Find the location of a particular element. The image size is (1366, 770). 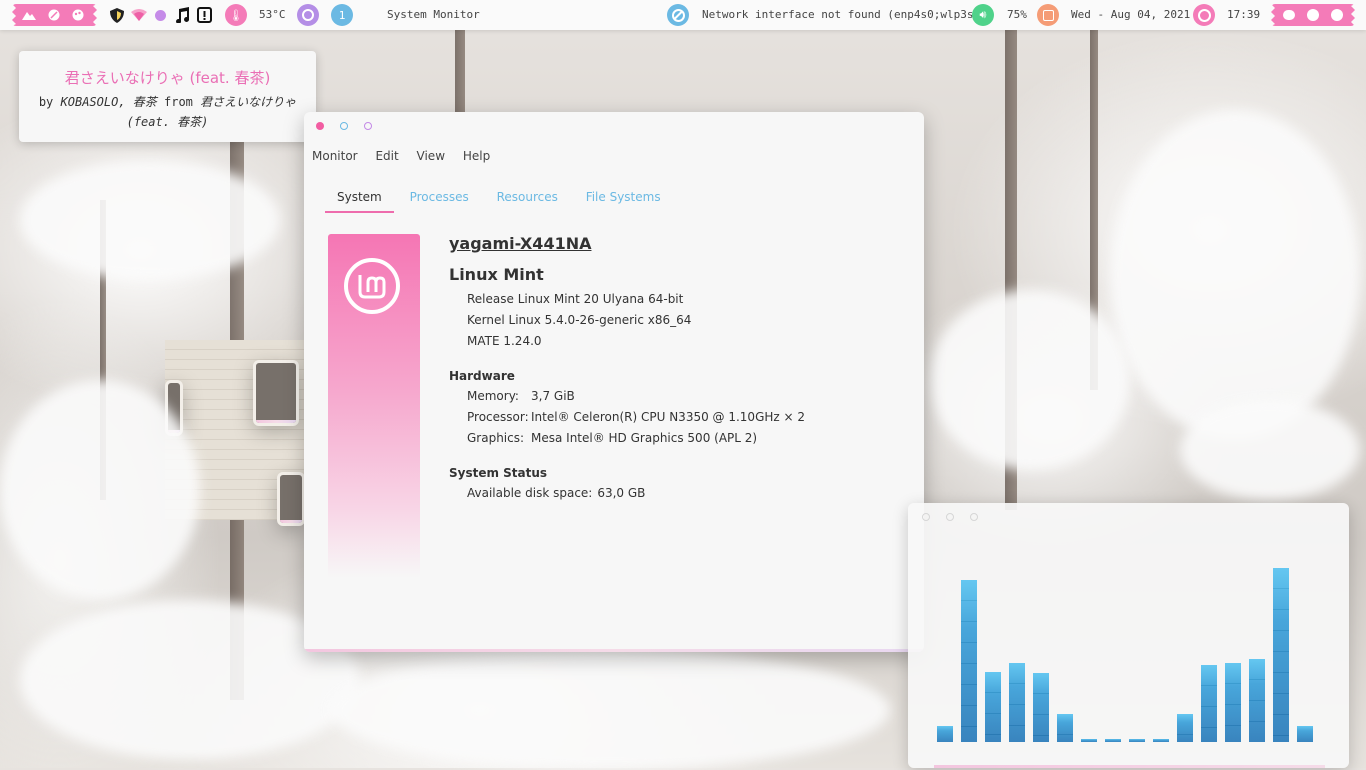

time-readout: 17:39 is located at coordinates (1243, 14).